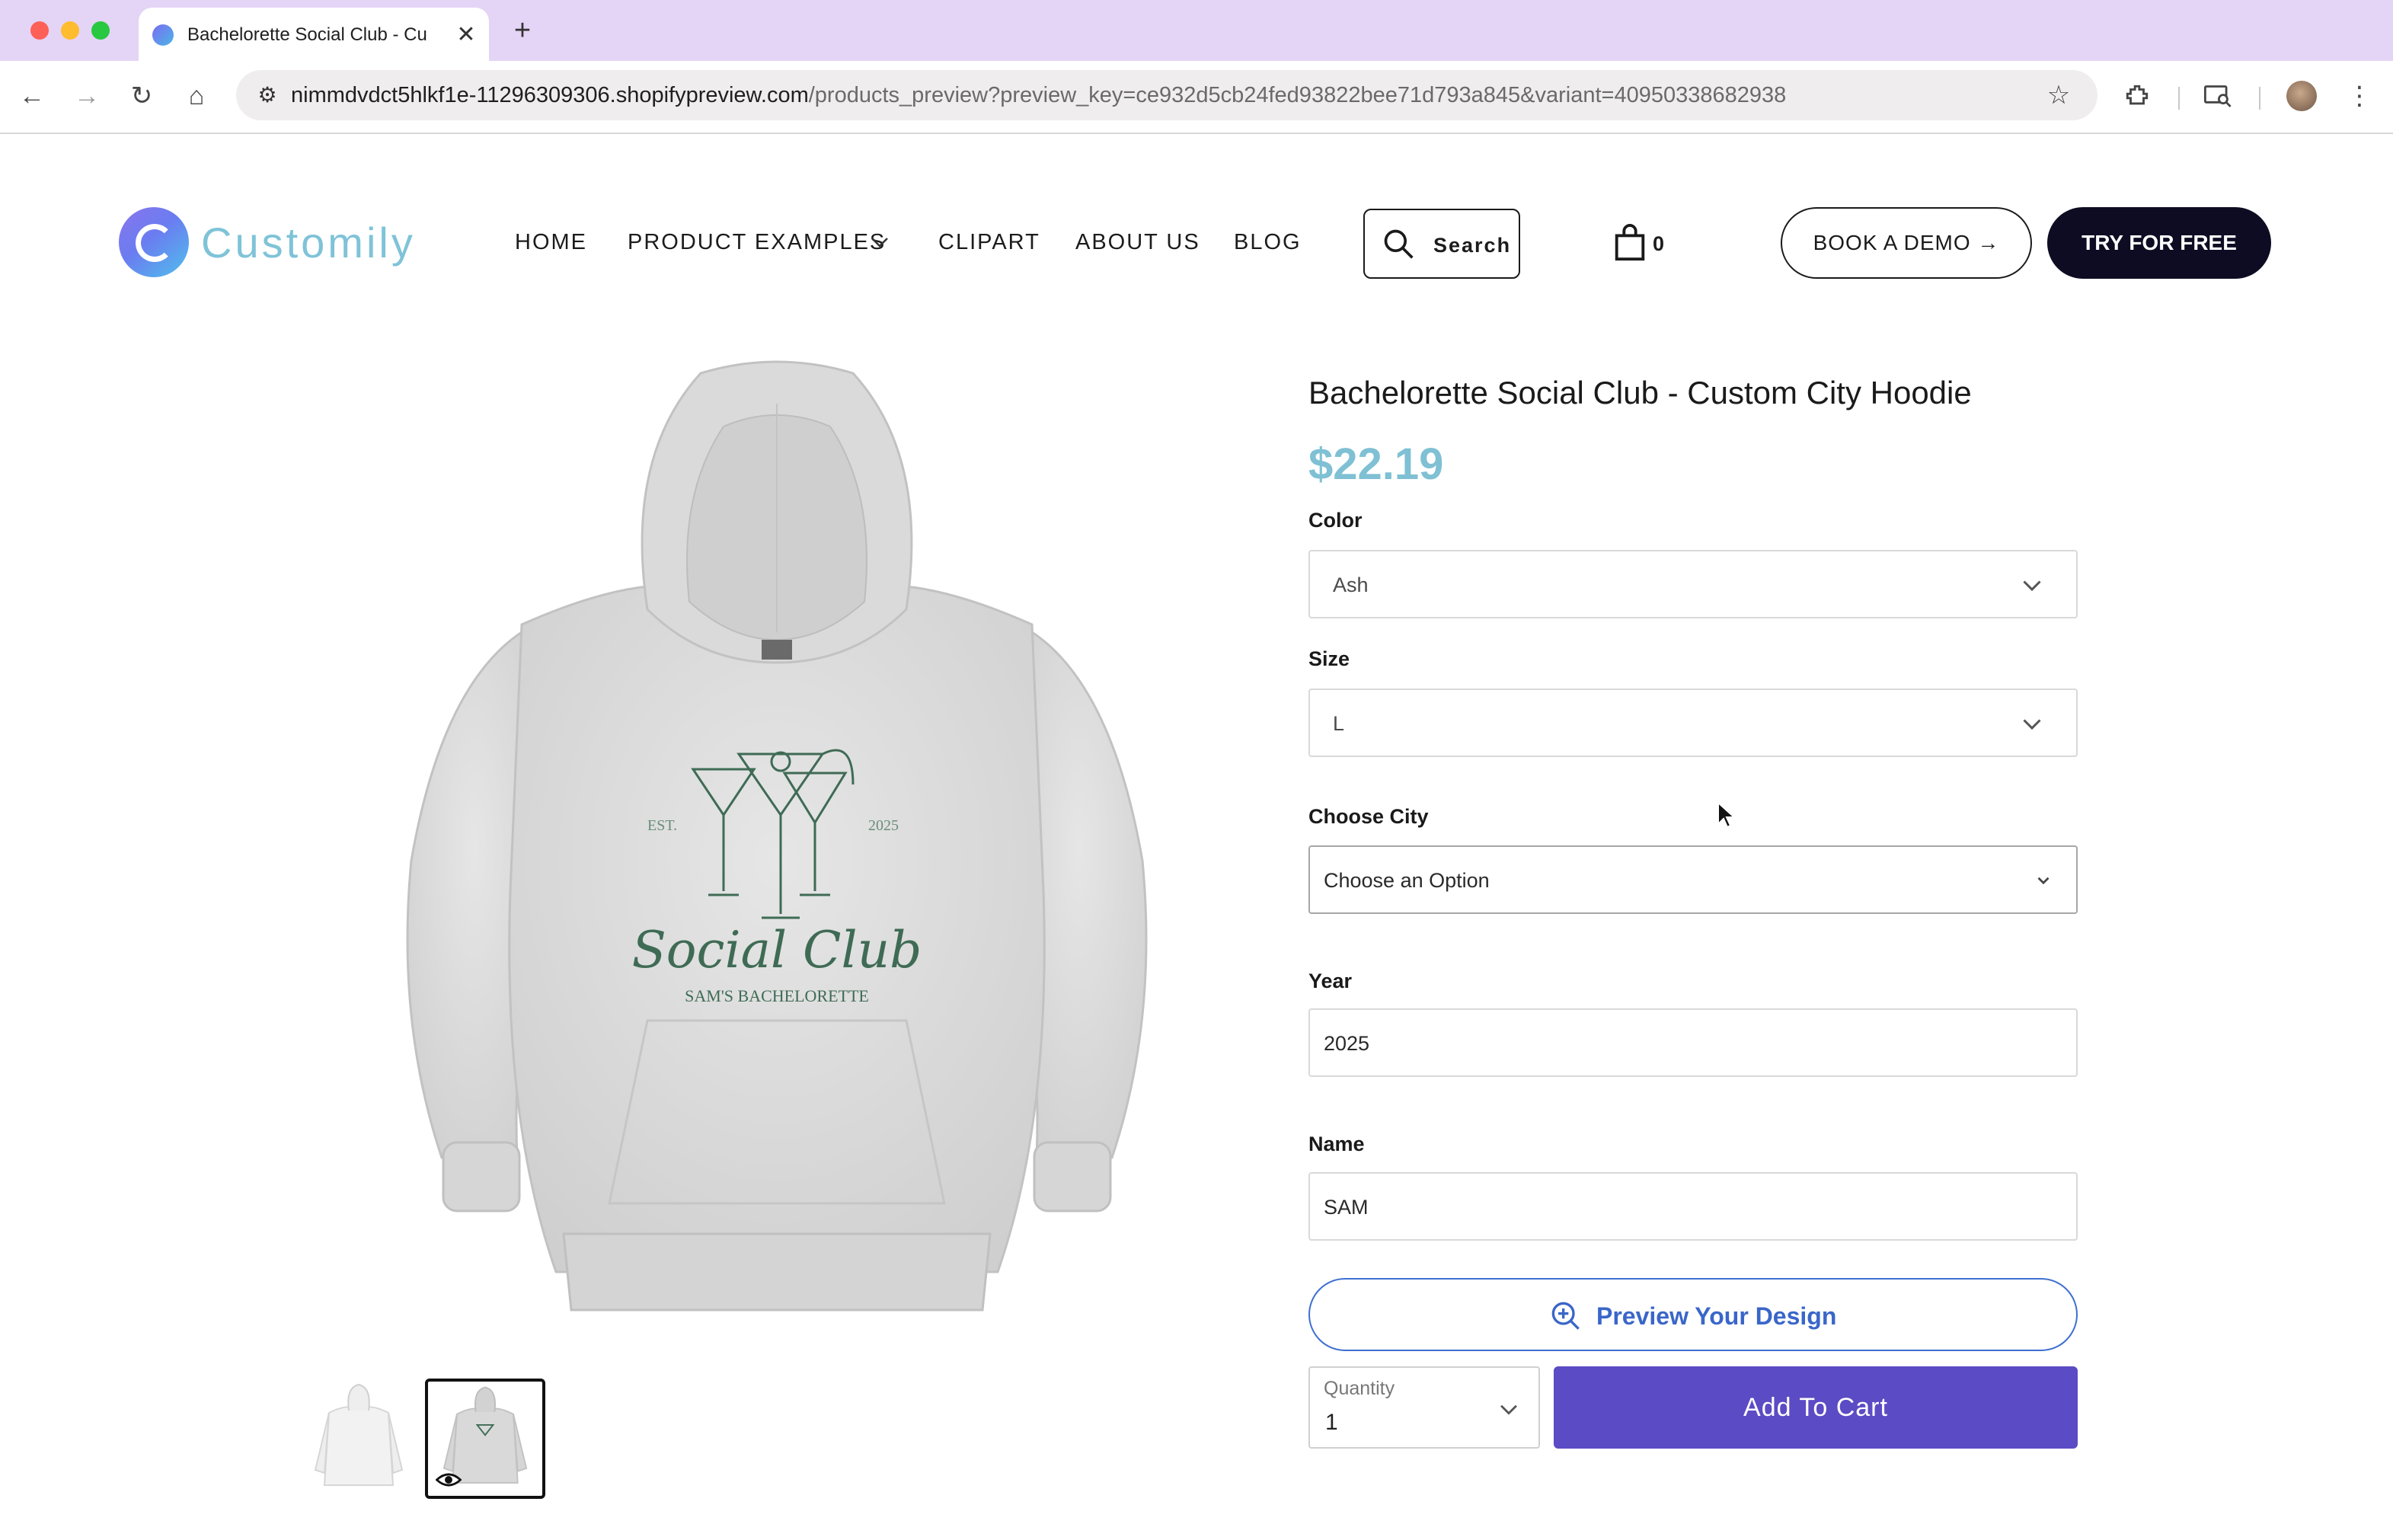  What do you see at coordinates (1566, 1316) in the screenshot?
I see `zoom-in-icon` at bounding box center [1566, 1316].